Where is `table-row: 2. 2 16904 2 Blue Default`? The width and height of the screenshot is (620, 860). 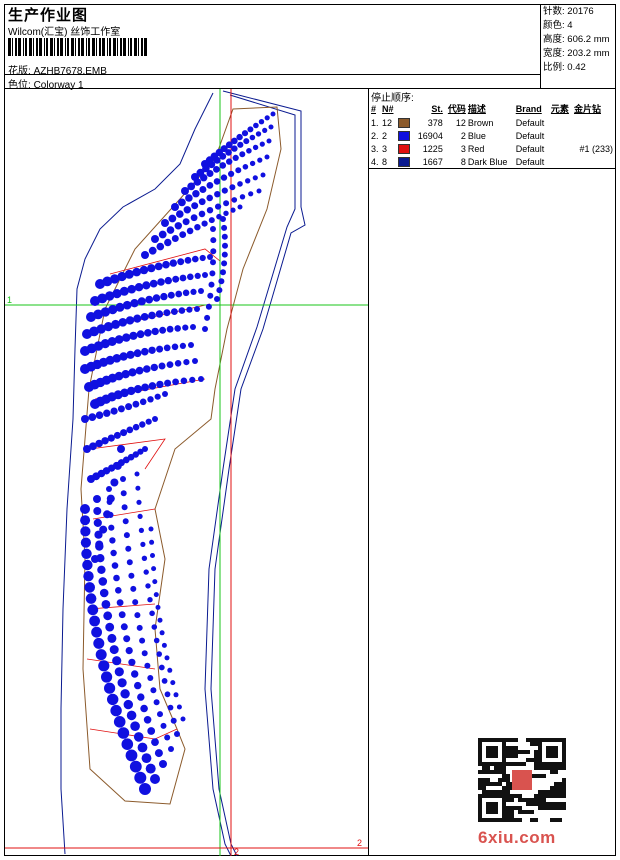 table-row: 2. 2 16904 2 Blue Default is located at coordinates (458, 135).